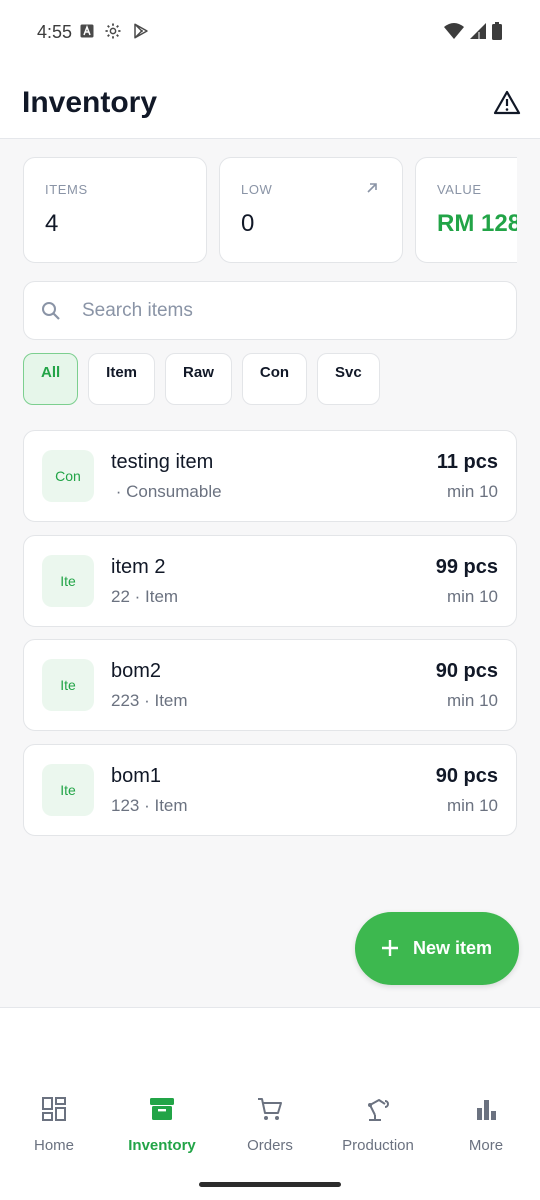  What do you see at coordinates (311, 210) in the screenshot?
I see `stat-card-low: LOW 0` at bounding box center [311, 210].